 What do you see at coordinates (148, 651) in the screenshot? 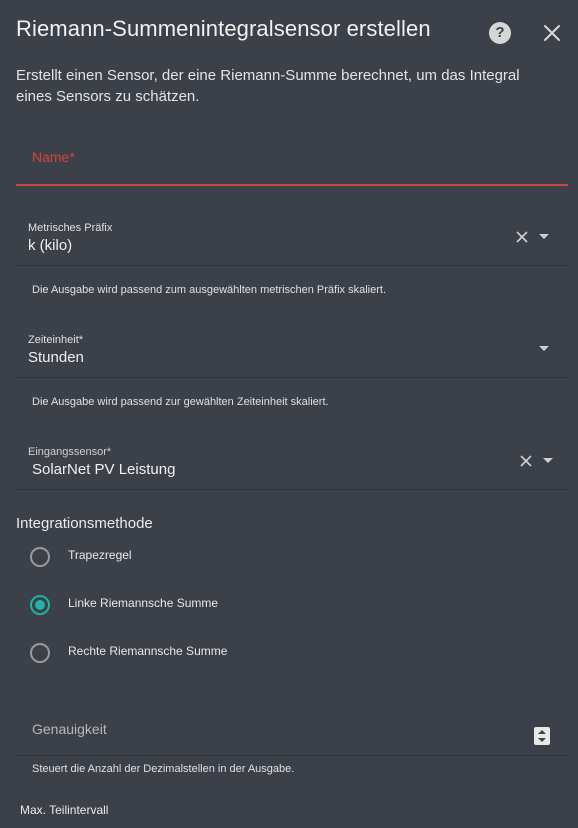
I see `radio-label: Rechte Riemannsche Summe` at bounding box center [148, 651].